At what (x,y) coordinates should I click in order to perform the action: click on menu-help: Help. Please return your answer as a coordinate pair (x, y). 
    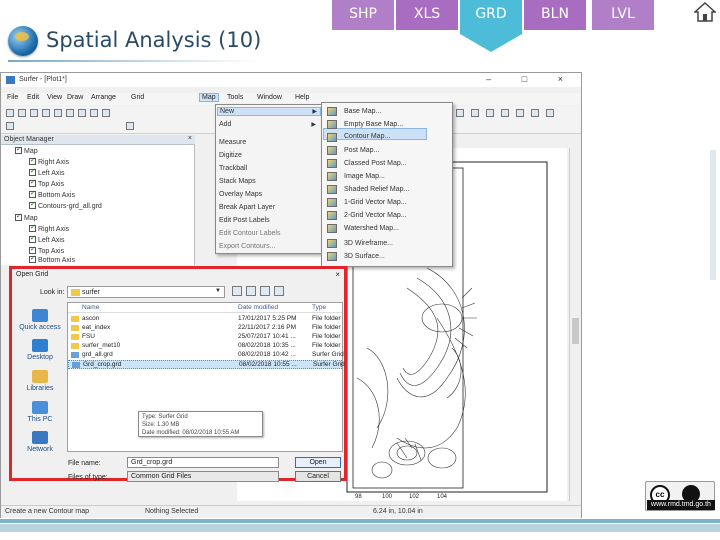
    Looking at the image, I should click on (302, 97).